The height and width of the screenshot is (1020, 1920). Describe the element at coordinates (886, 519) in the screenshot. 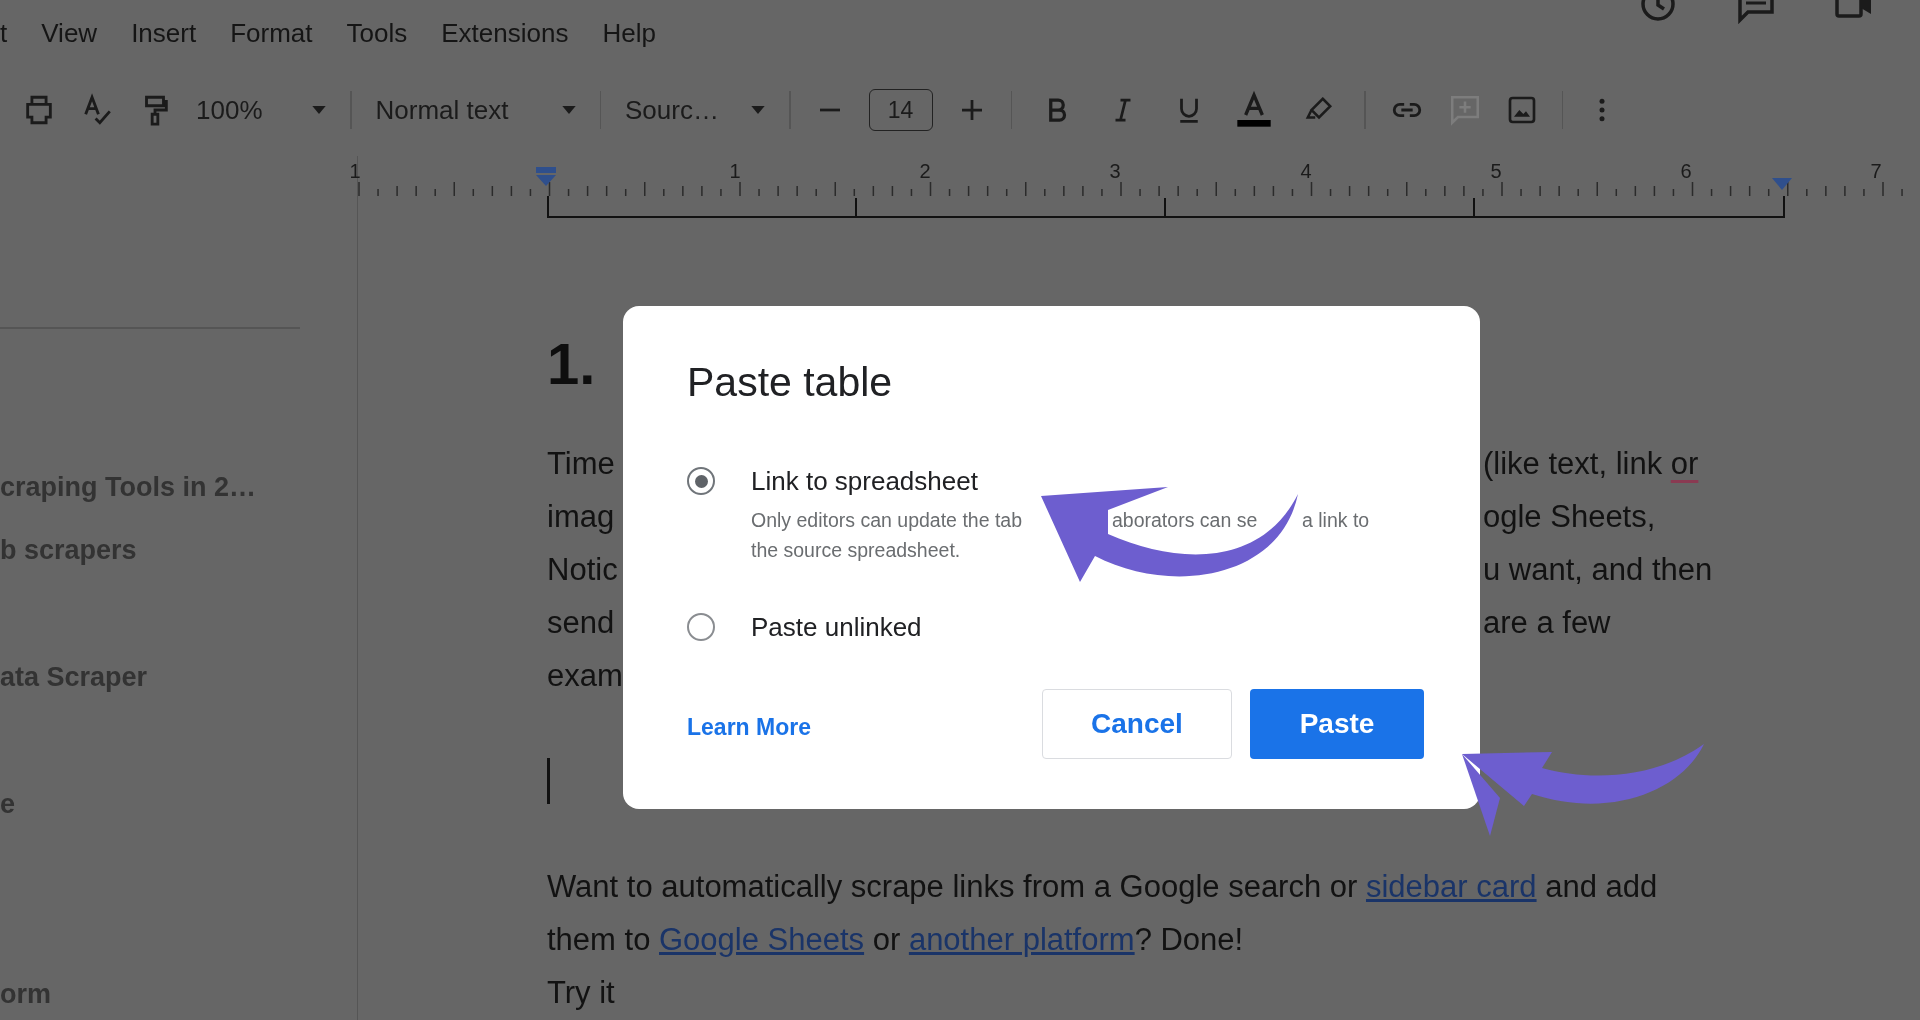

I see `option-description: Only editors can update the tab` at that location.